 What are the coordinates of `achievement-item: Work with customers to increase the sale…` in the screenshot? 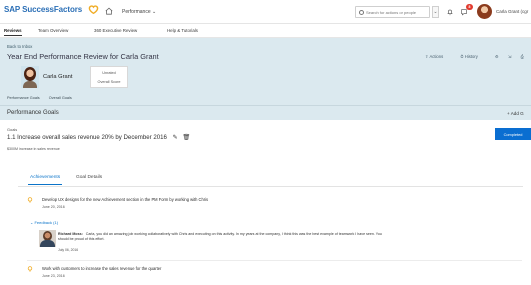 It's located at (274, 275).